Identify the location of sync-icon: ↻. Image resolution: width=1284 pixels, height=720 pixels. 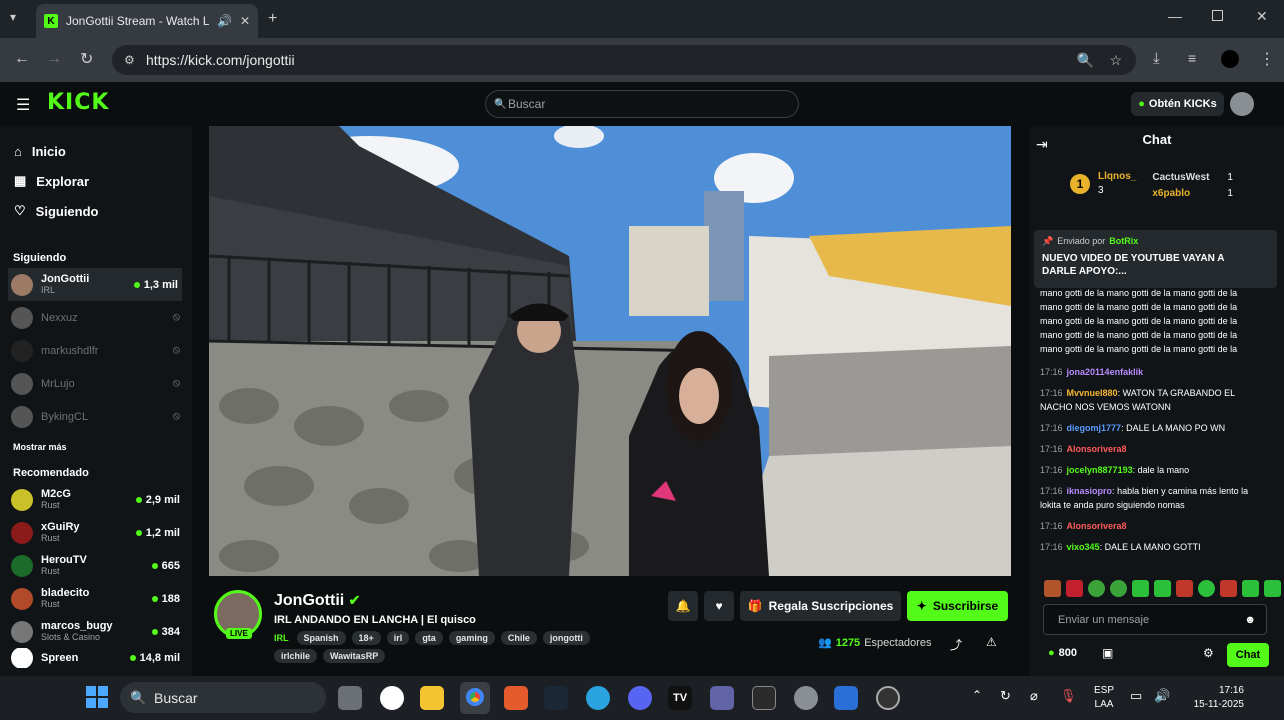
(1005, 696).